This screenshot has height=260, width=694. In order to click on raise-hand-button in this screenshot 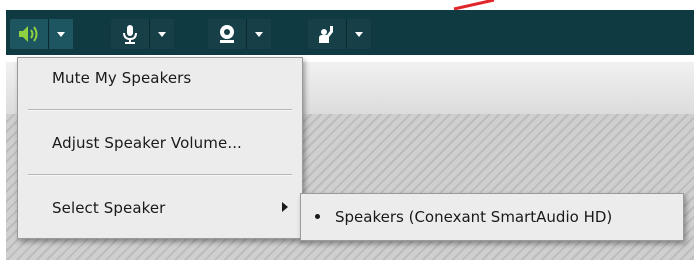, I will do `click(327, 34)`.